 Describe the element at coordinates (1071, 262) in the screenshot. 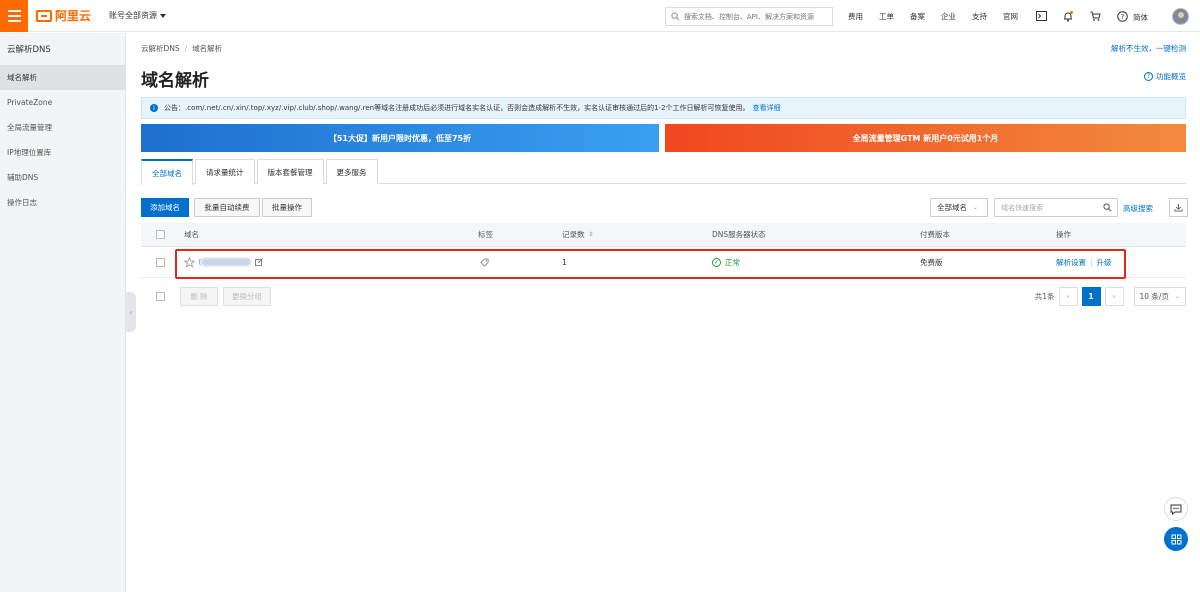

I see `resolution-settings-link: 解析设置` at that location.